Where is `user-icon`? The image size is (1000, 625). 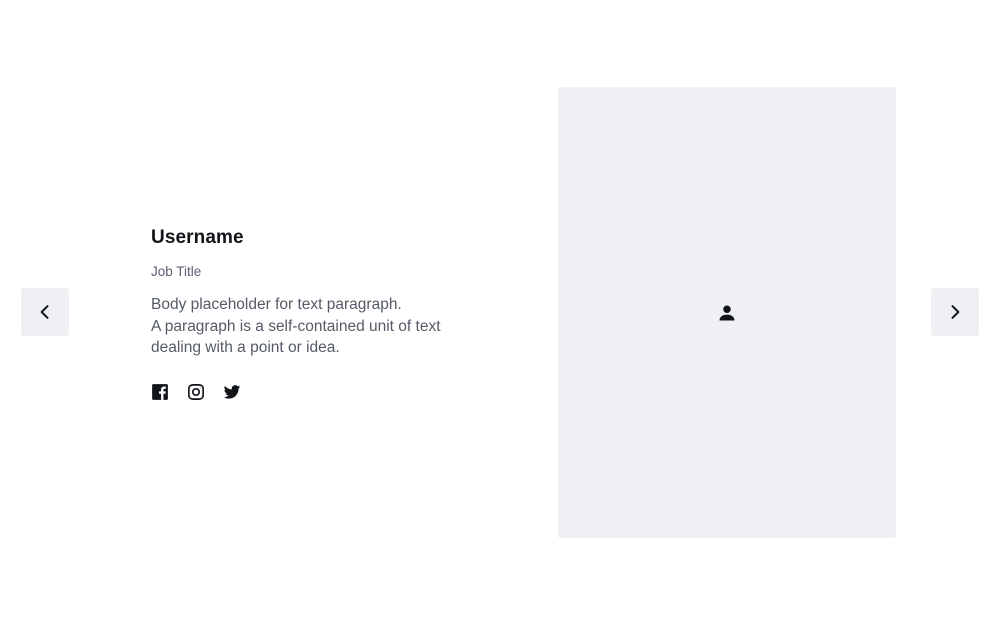
user-icon is located at coordinates (727, 312).